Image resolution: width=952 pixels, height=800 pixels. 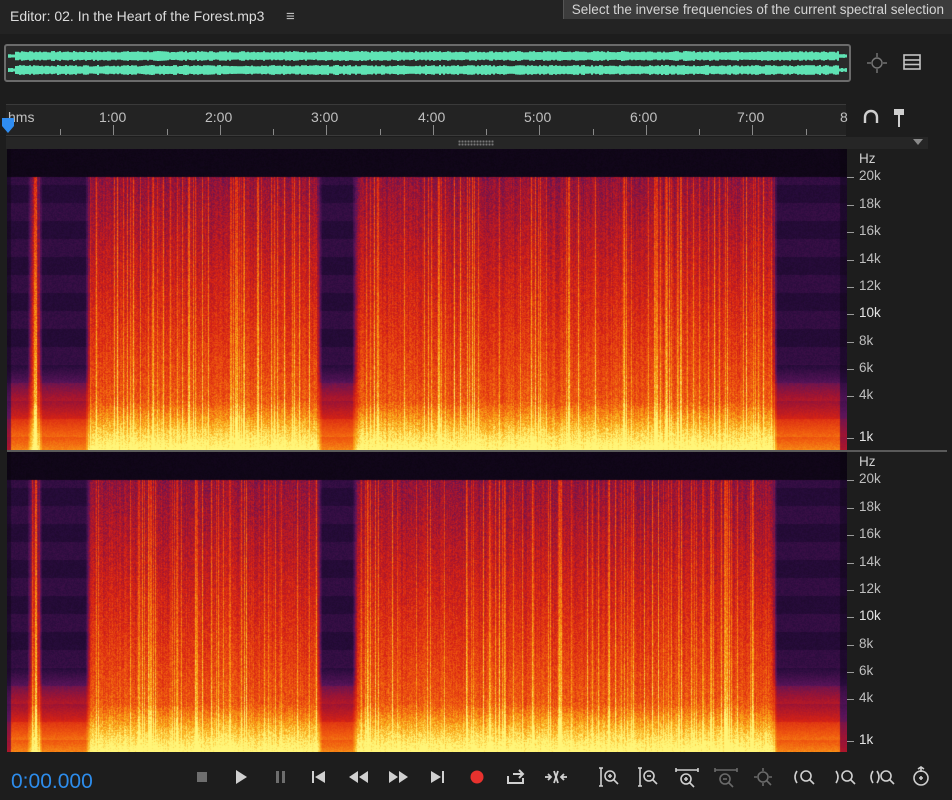 I want to click on chevron-down-icon, so click(x=918, y=142).